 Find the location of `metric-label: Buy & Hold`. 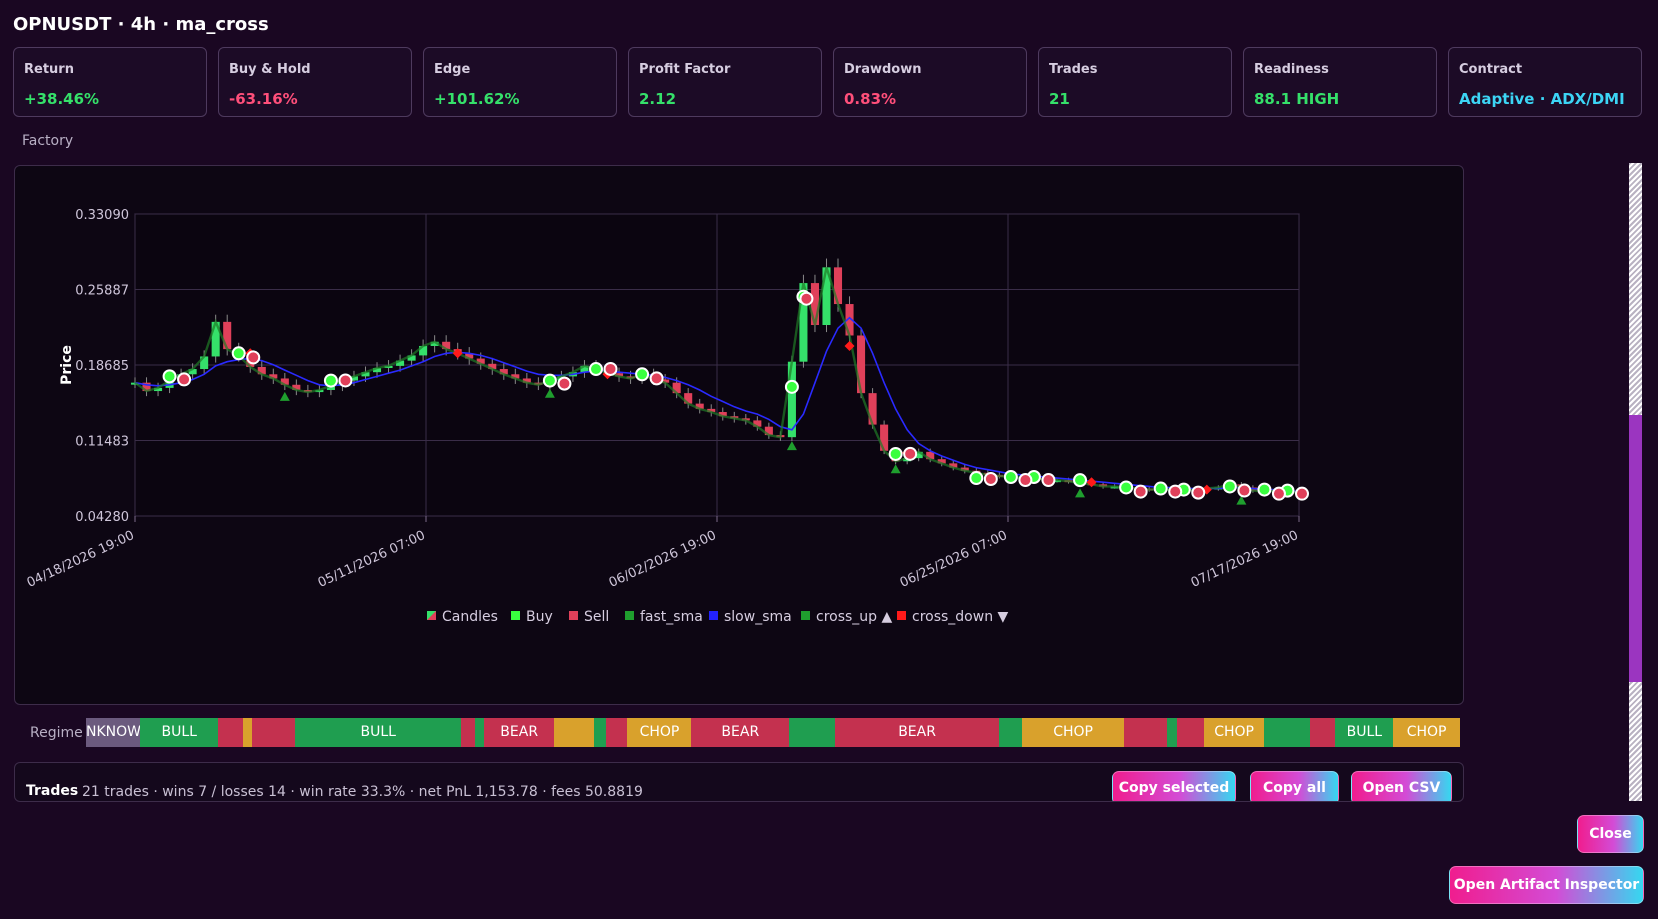

metric-label: Buy & Hold is located at coordinates (270, 69).